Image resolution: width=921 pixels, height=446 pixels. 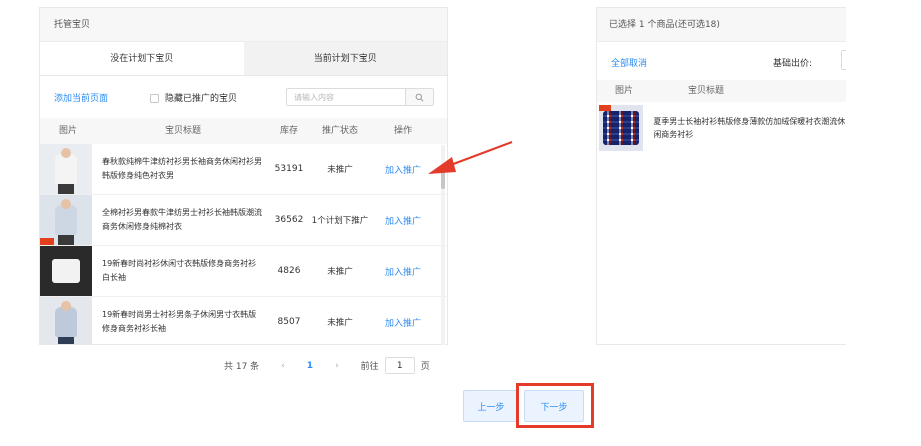 I want to click on hide-promoted-toggle: 隐藏已推广的宝贝, so click(x=193, y=97).